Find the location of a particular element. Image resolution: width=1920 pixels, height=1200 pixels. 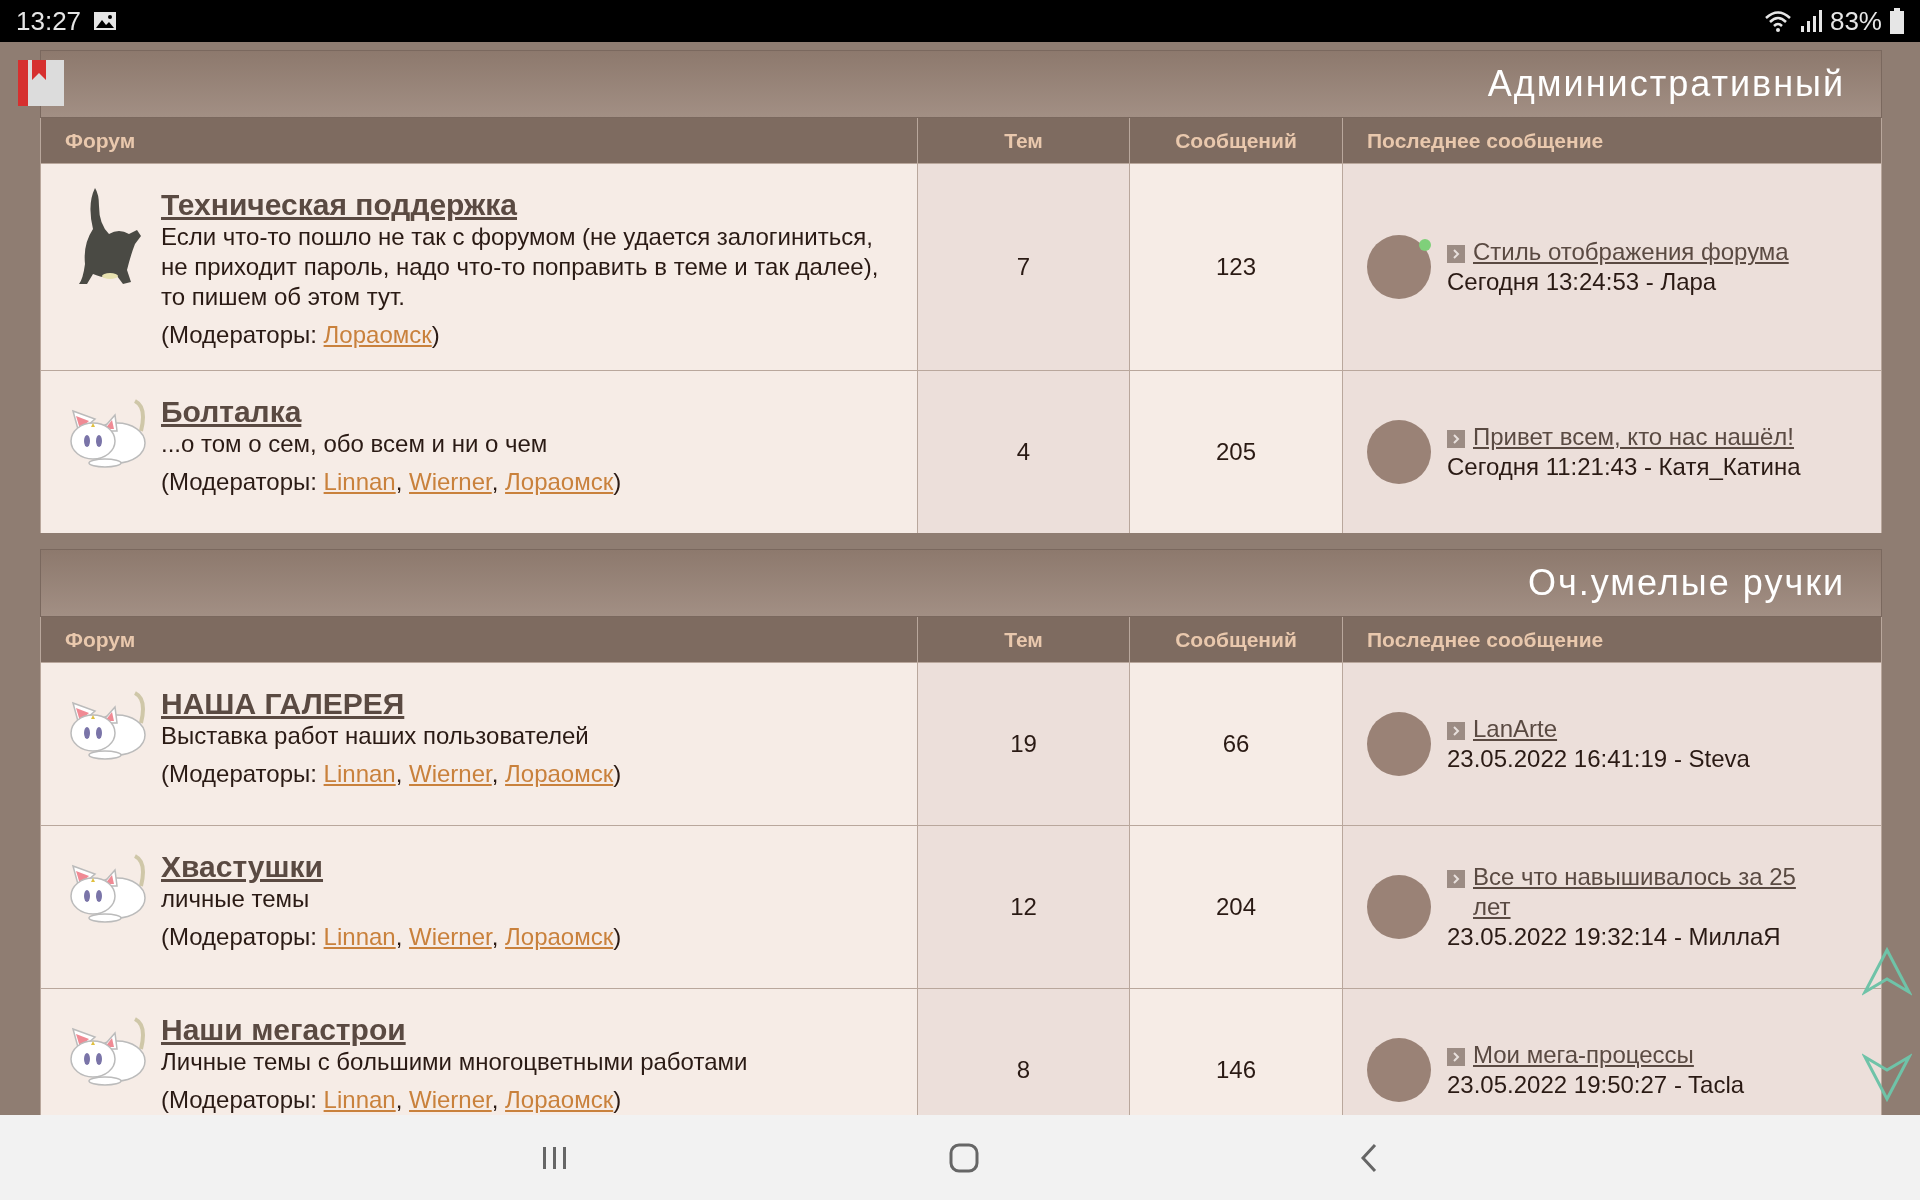

scroll-down-icon is located at coordinates (1887, 1077).